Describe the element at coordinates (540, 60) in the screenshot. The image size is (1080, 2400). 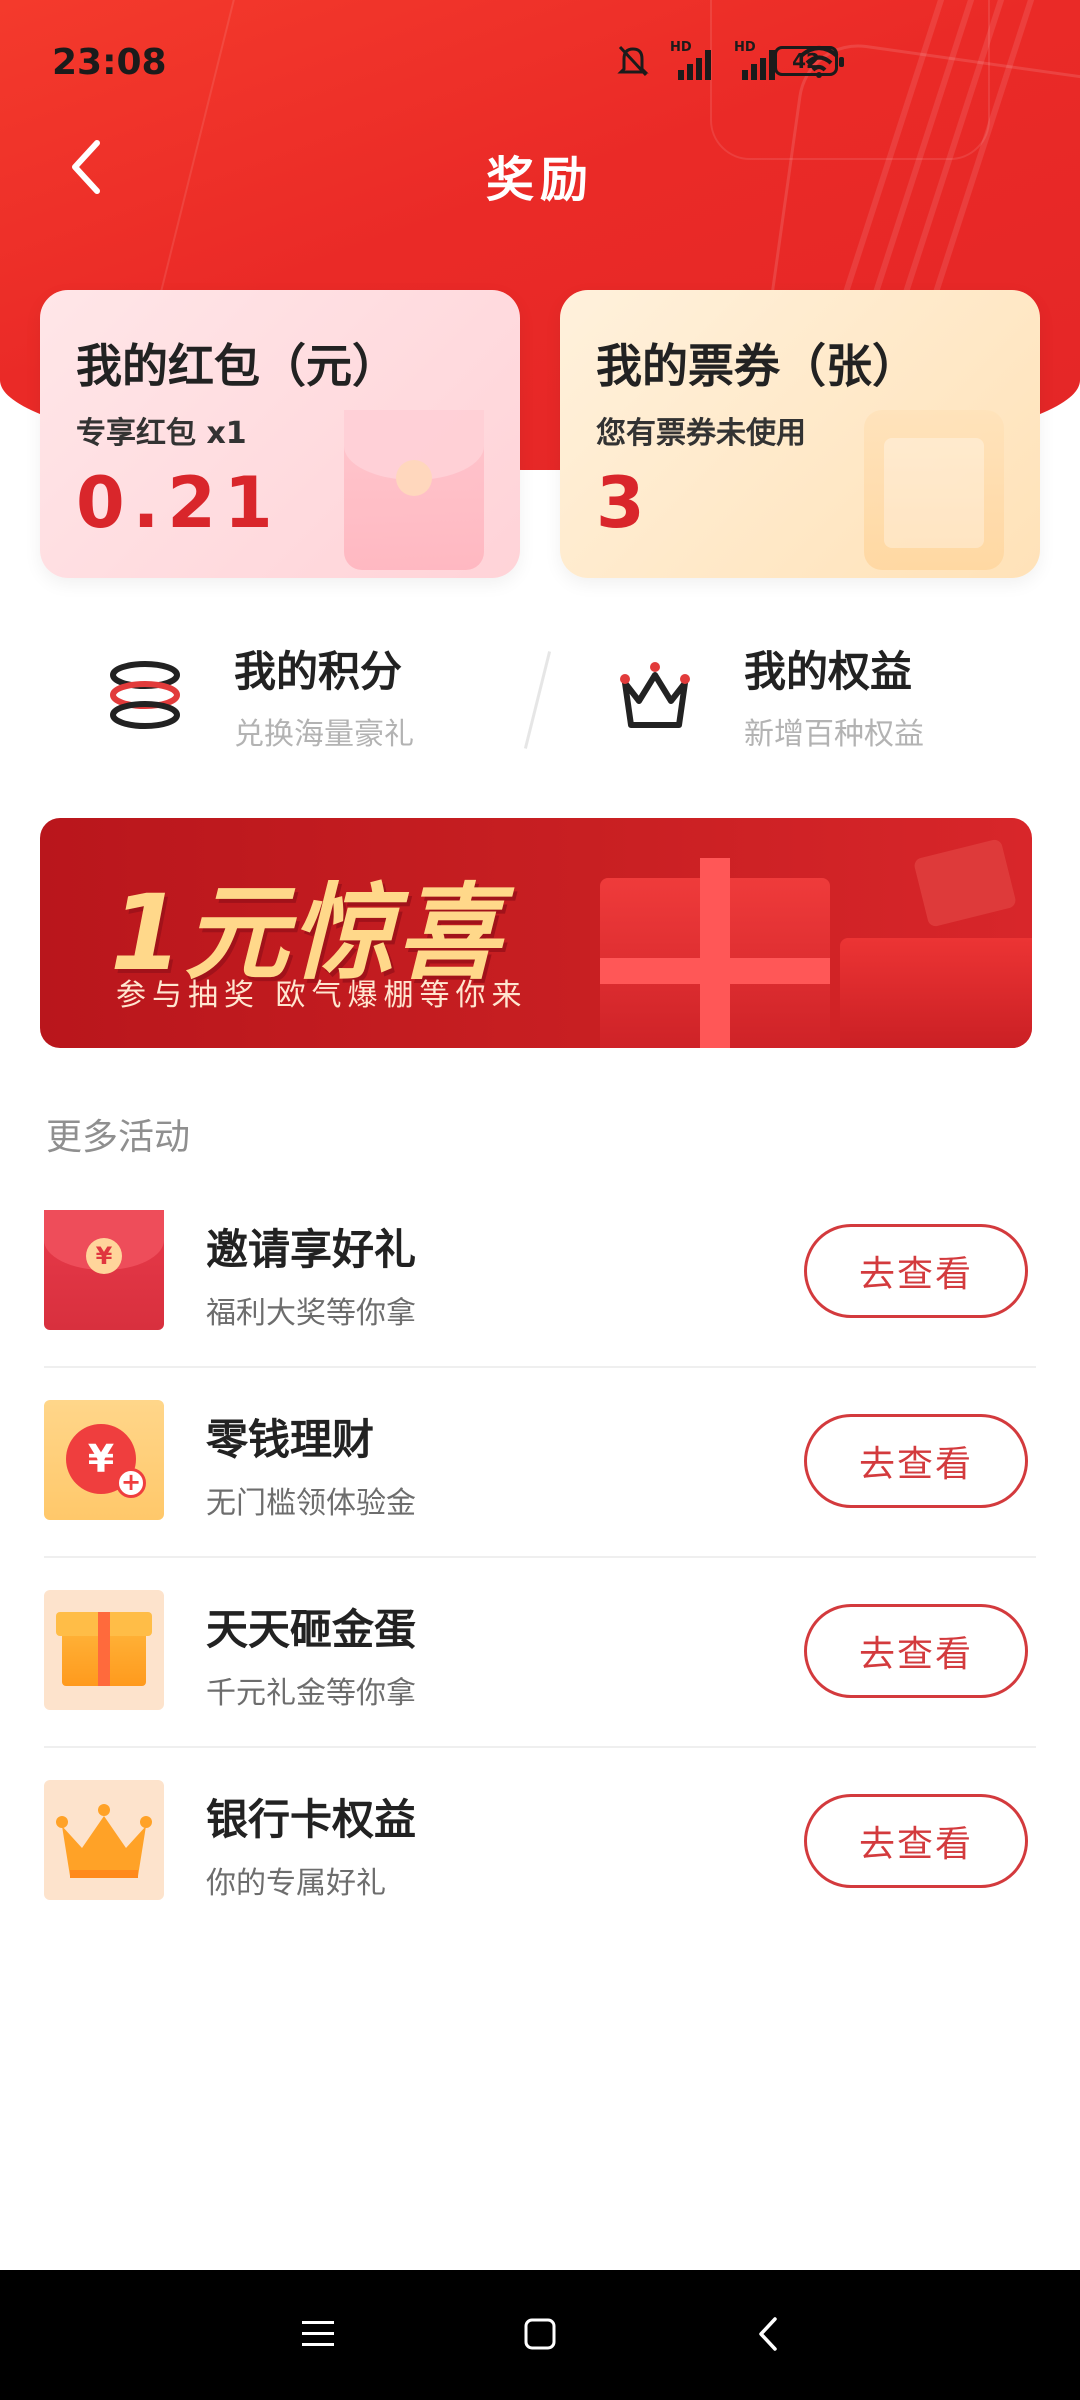
I see `status-bar: 23:08 HD HD 42` at that location.